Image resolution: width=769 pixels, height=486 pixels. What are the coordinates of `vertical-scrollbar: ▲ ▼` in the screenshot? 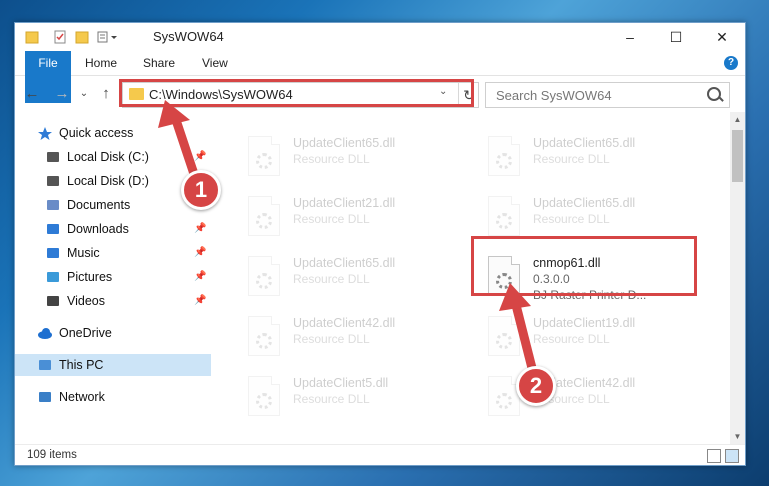 It's located at (737, 278).